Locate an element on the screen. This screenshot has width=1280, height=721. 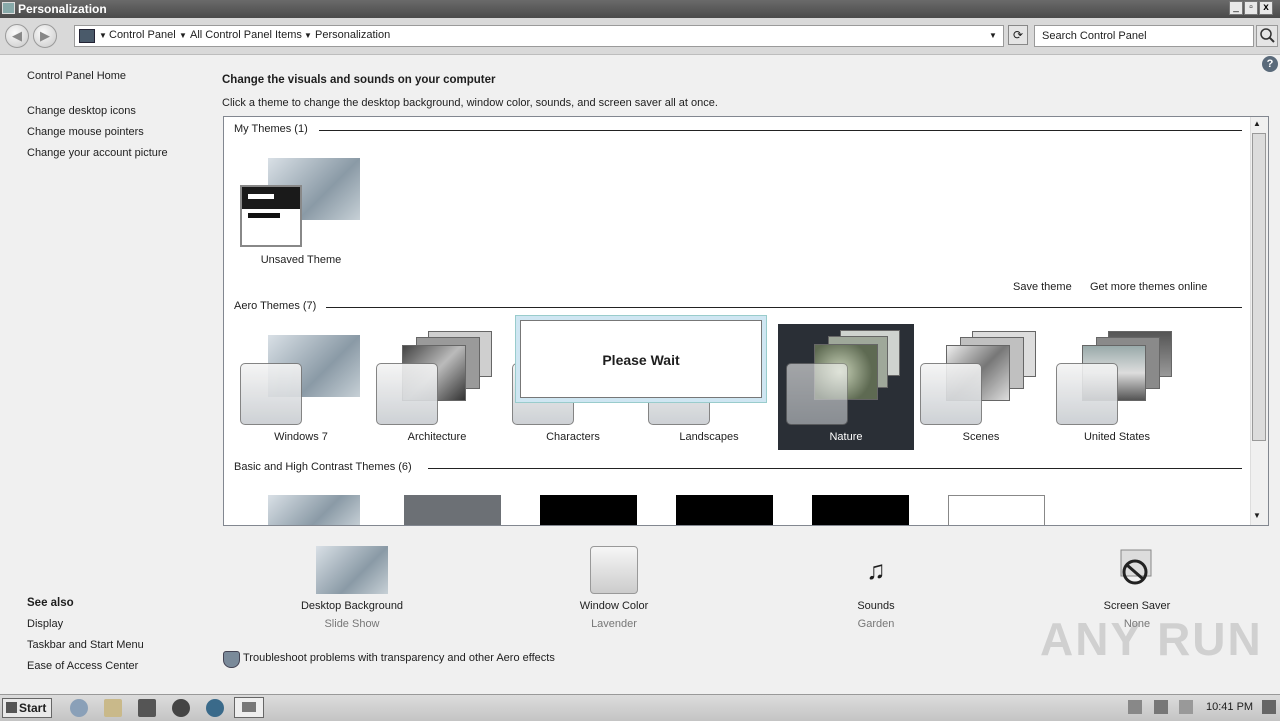
please-wait-dialog: Please Wait is located at coordinates (641, 359).